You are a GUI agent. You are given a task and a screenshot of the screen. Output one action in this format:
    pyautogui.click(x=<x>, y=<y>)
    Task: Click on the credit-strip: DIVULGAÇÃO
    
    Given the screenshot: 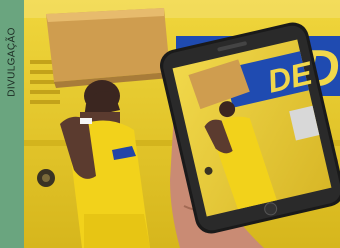 What is the action you would take?
    pyautogui.click(x=12, y=124)
    